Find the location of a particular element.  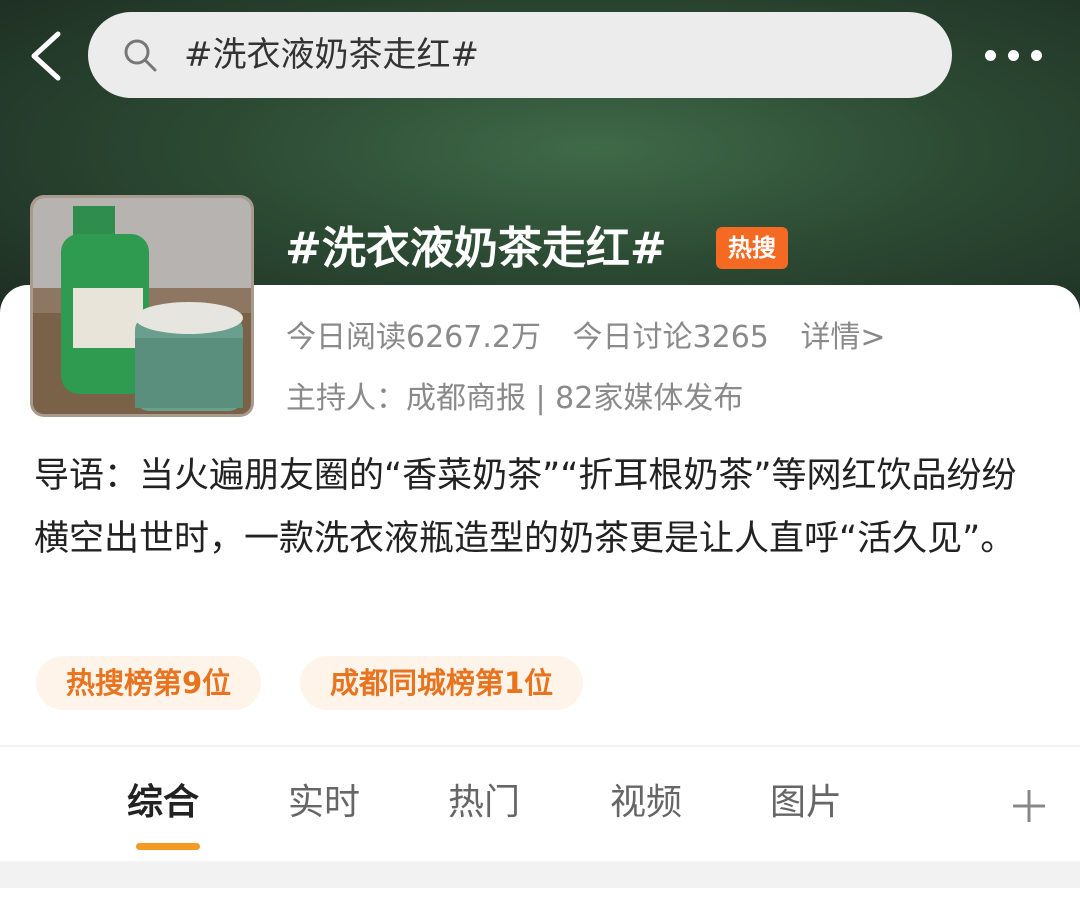

tab-realtime: 实时 is located at coordinates (324, 799).